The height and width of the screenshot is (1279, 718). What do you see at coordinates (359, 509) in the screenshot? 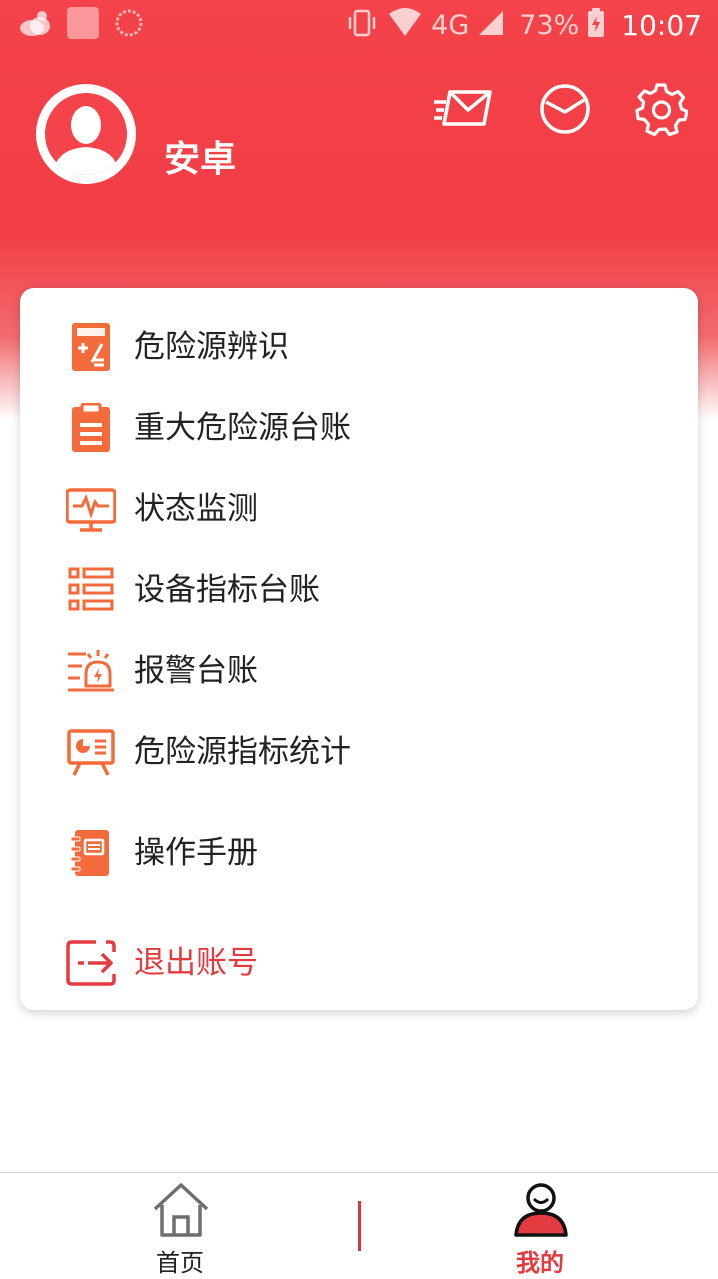
I see `menu-item-status-monitoring: 状态监测` at bounding box center [359, 509].